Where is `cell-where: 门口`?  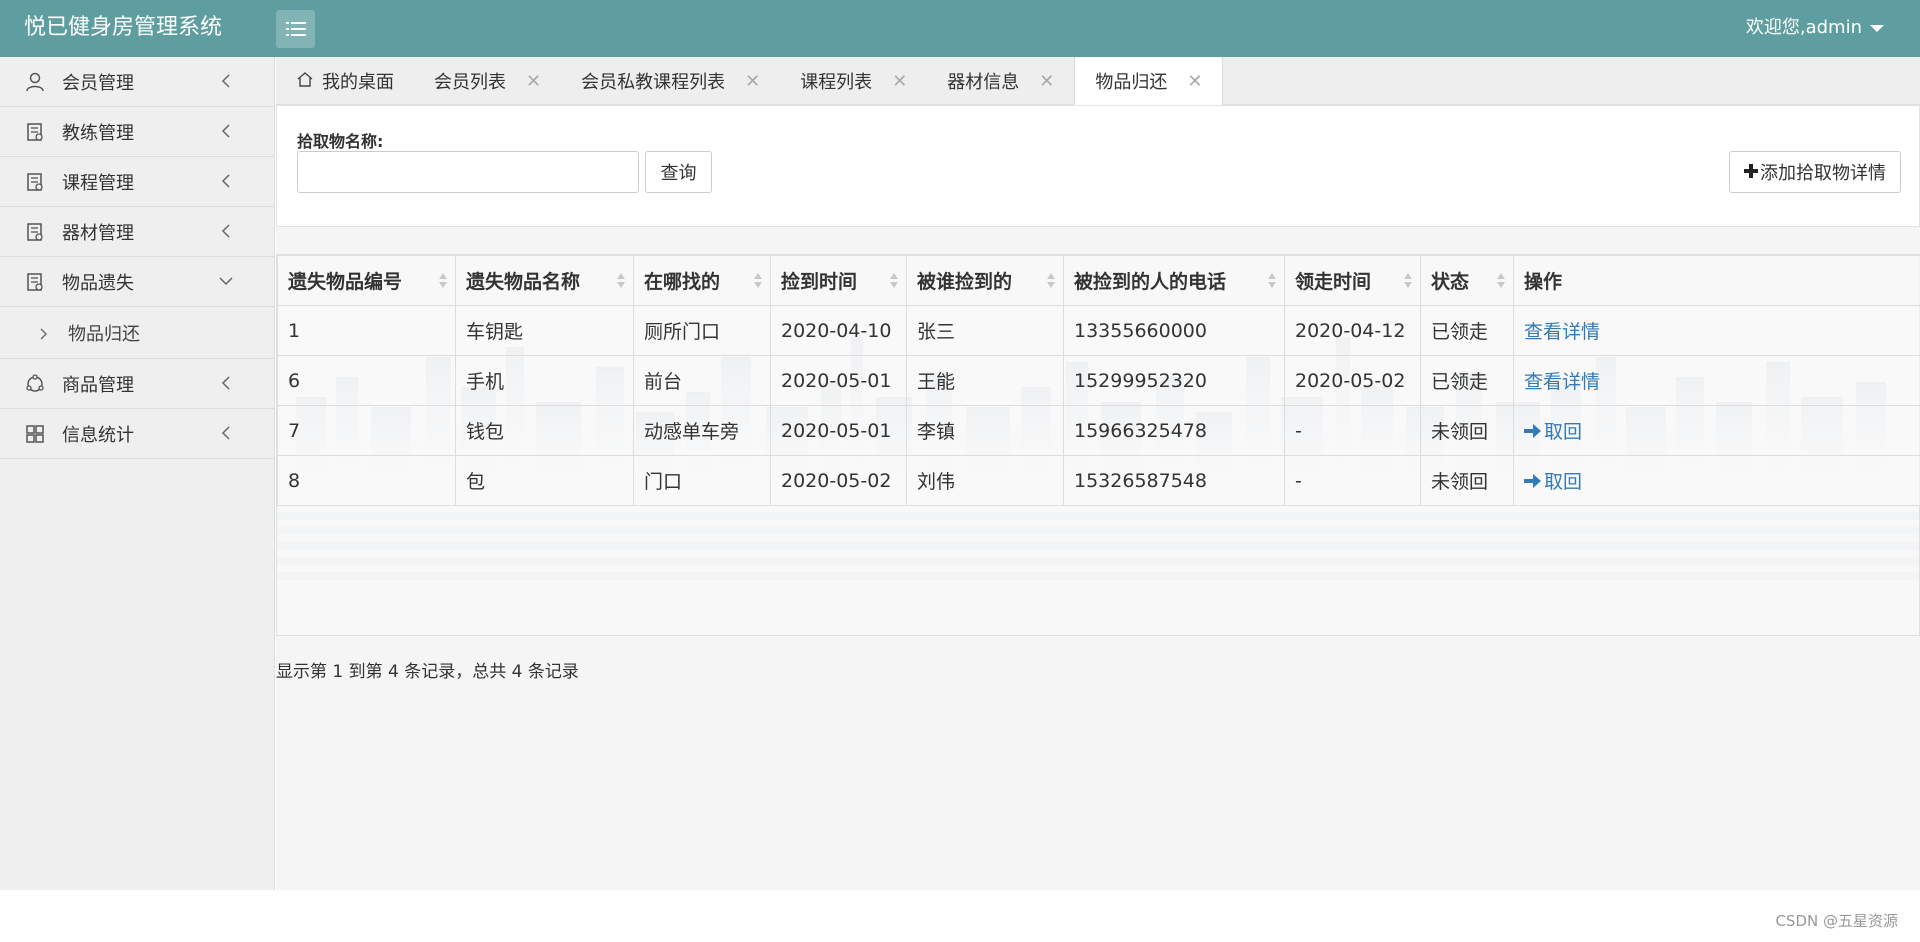
cell-where: 门口 is located at coordinates (702, 480).